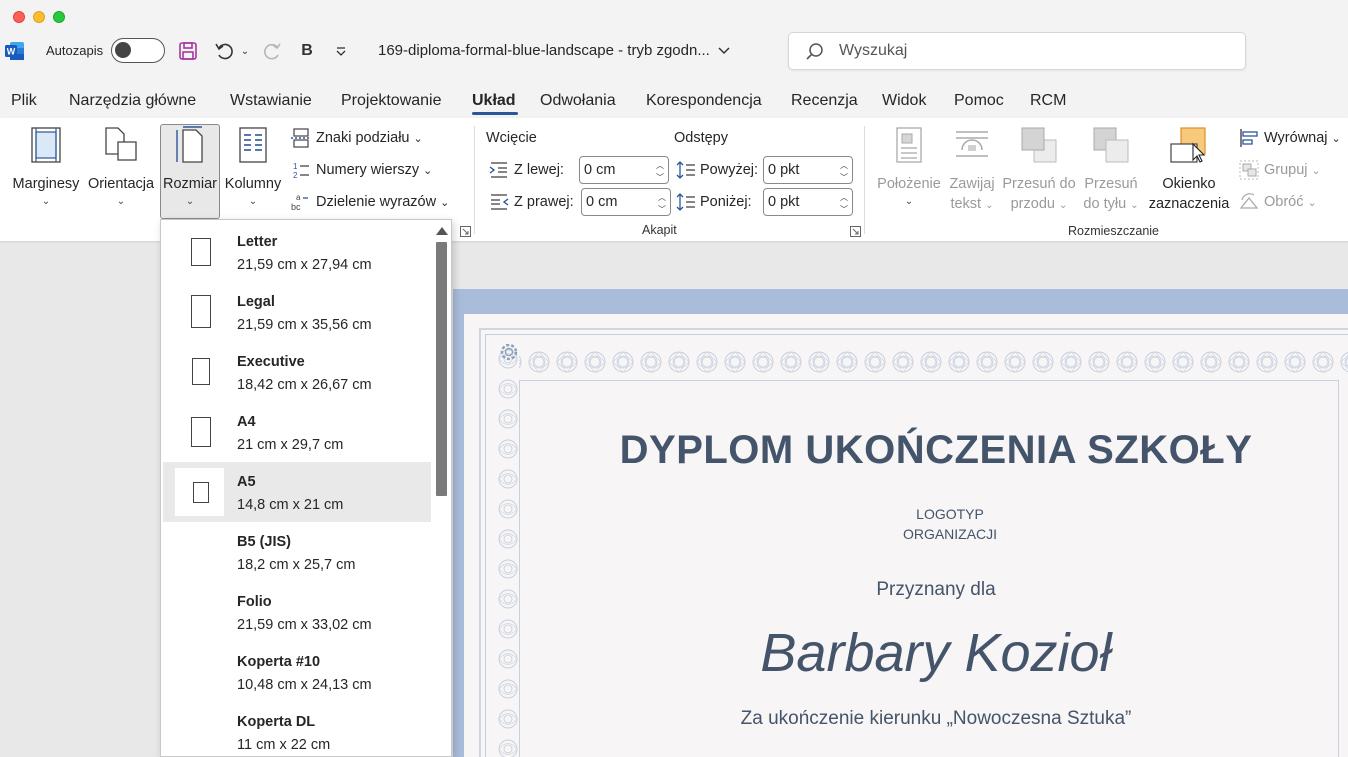  I want to click on tab-recenzja: Recenzja, so click(824, 101).